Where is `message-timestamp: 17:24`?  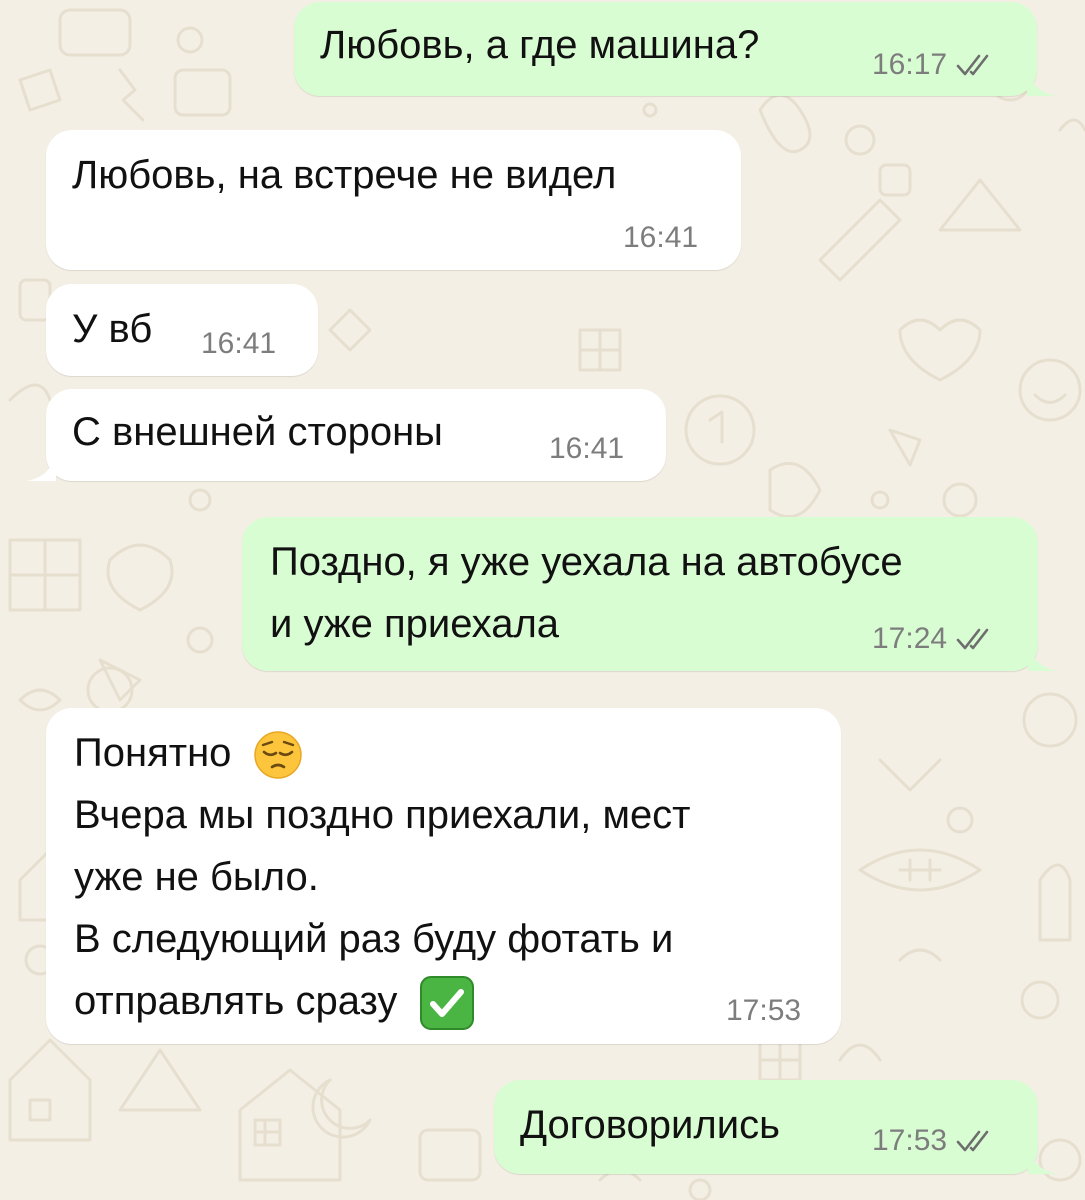 message-timestamp: 17:24 is located at coordinates (910, 638).